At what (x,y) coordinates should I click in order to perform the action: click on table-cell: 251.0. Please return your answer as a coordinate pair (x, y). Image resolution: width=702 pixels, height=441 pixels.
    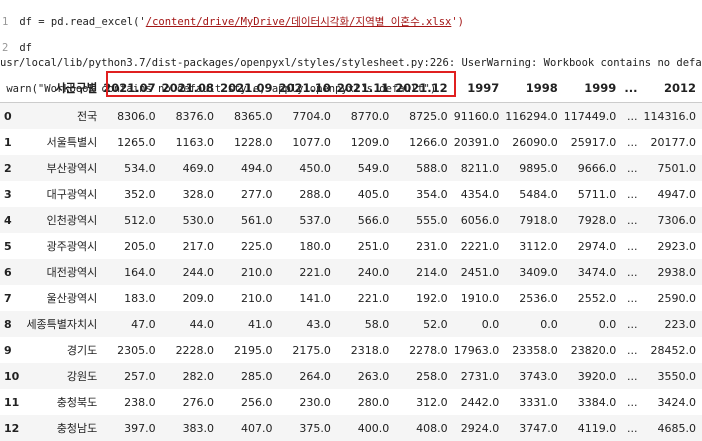
    Looking at the image, I should click on (373, 246).